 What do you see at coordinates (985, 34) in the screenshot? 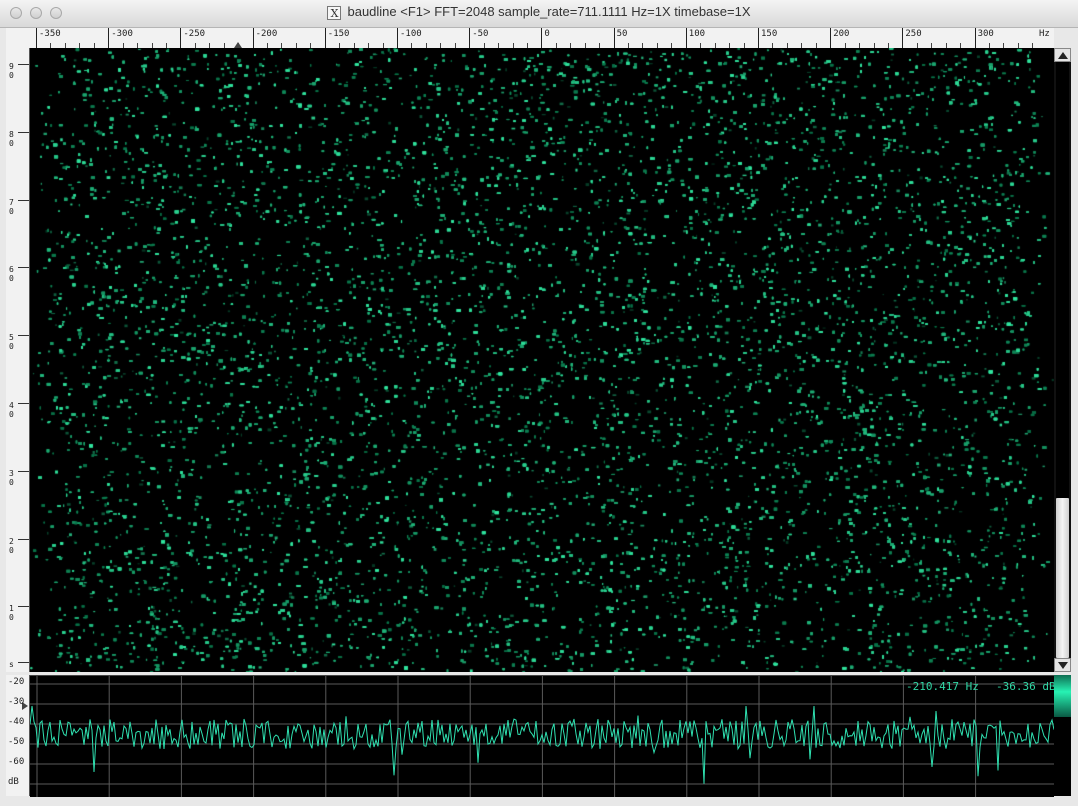
I see `freq-tick-label: 300` at bounding box center [985, 34].